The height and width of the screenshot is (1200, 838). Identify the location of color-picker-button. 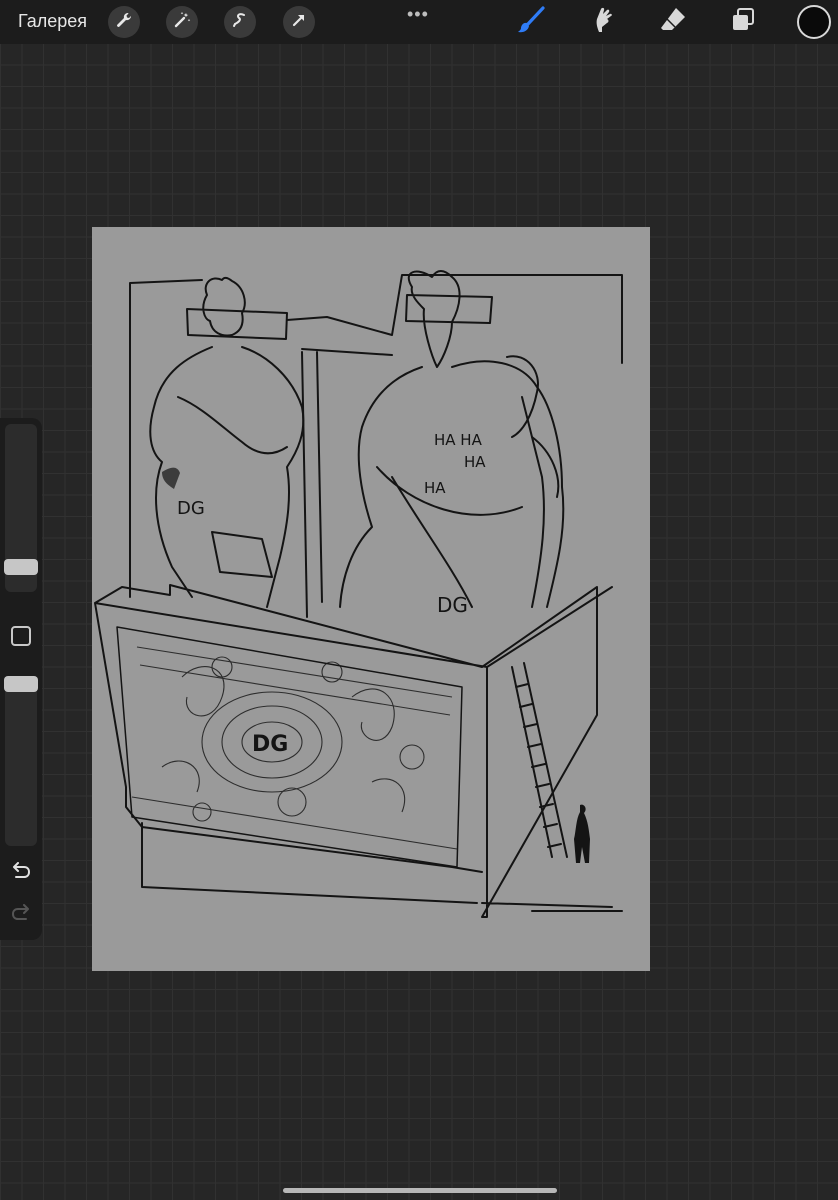
(814, 22).